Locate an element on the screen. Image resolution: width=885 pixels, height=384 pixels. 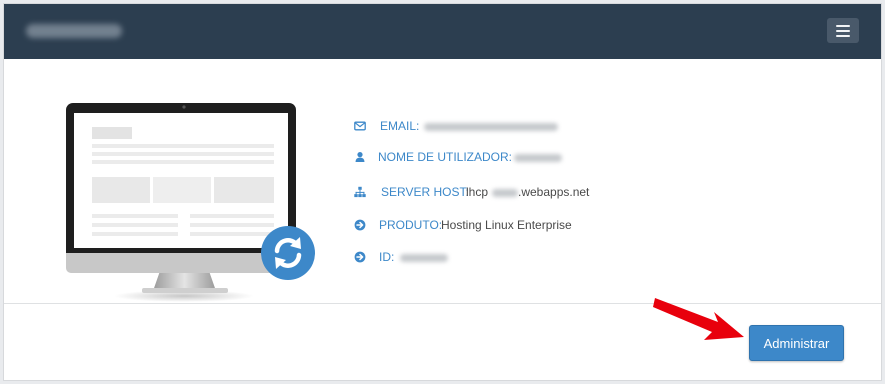
email-label: EMAIL: is located at coordinates (400, 126).